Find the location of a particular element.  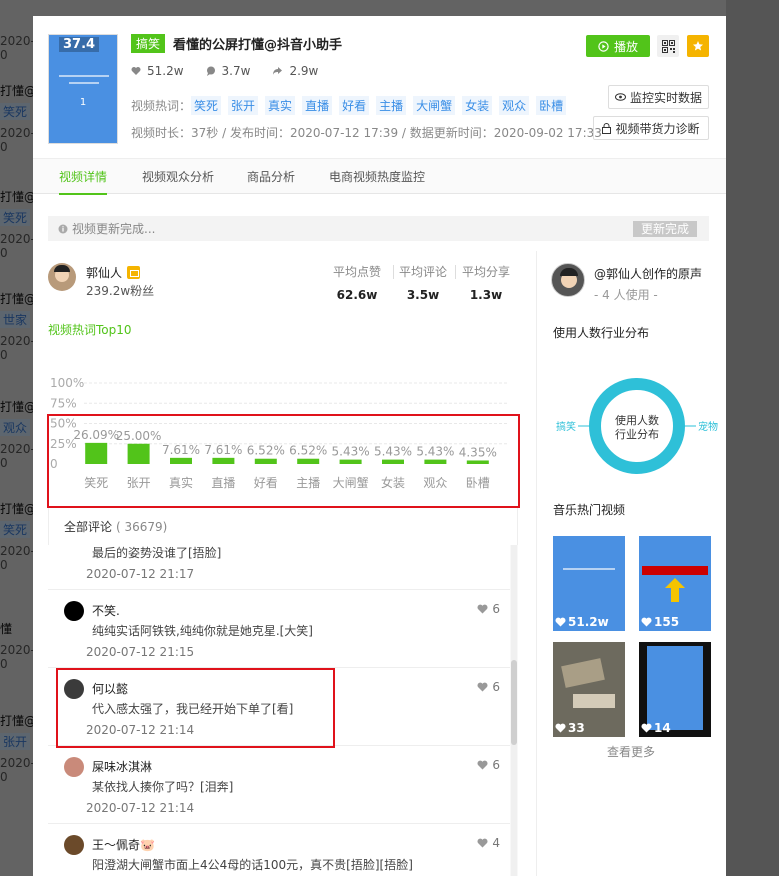

share-icon is located at coordinates (278, 71).